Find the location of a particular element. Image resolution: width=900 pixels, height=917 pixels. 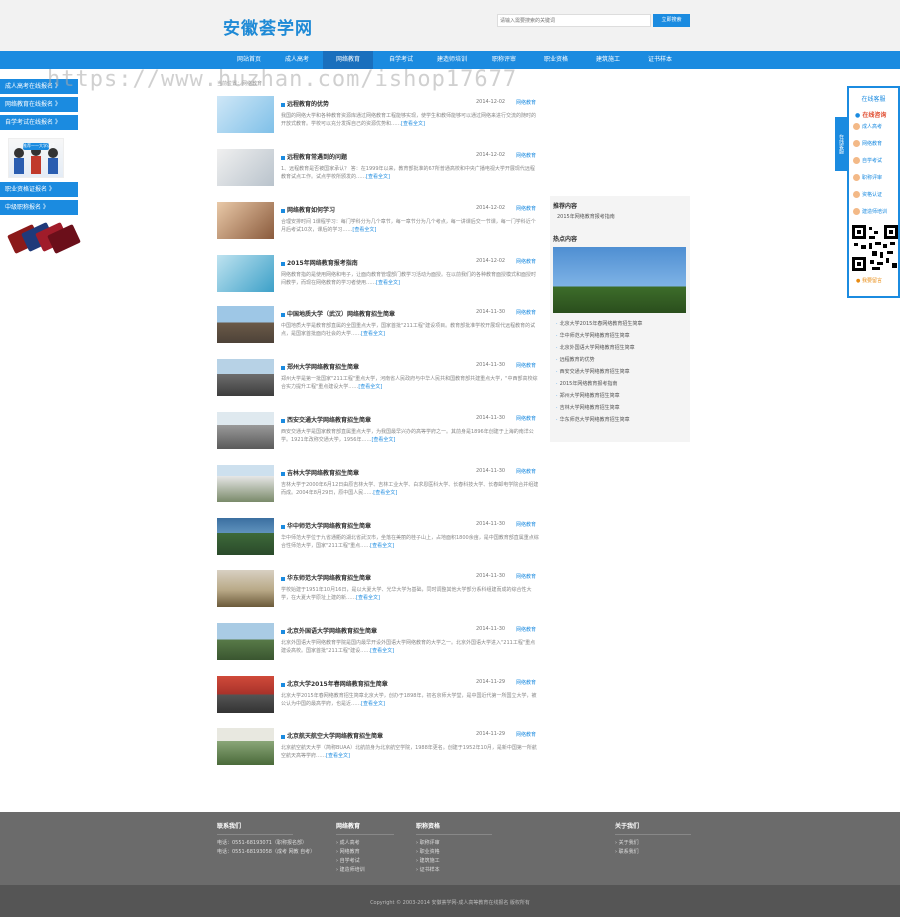

hot-item: 2015年网络教育报考指南 is located at coordinates (620, 384).